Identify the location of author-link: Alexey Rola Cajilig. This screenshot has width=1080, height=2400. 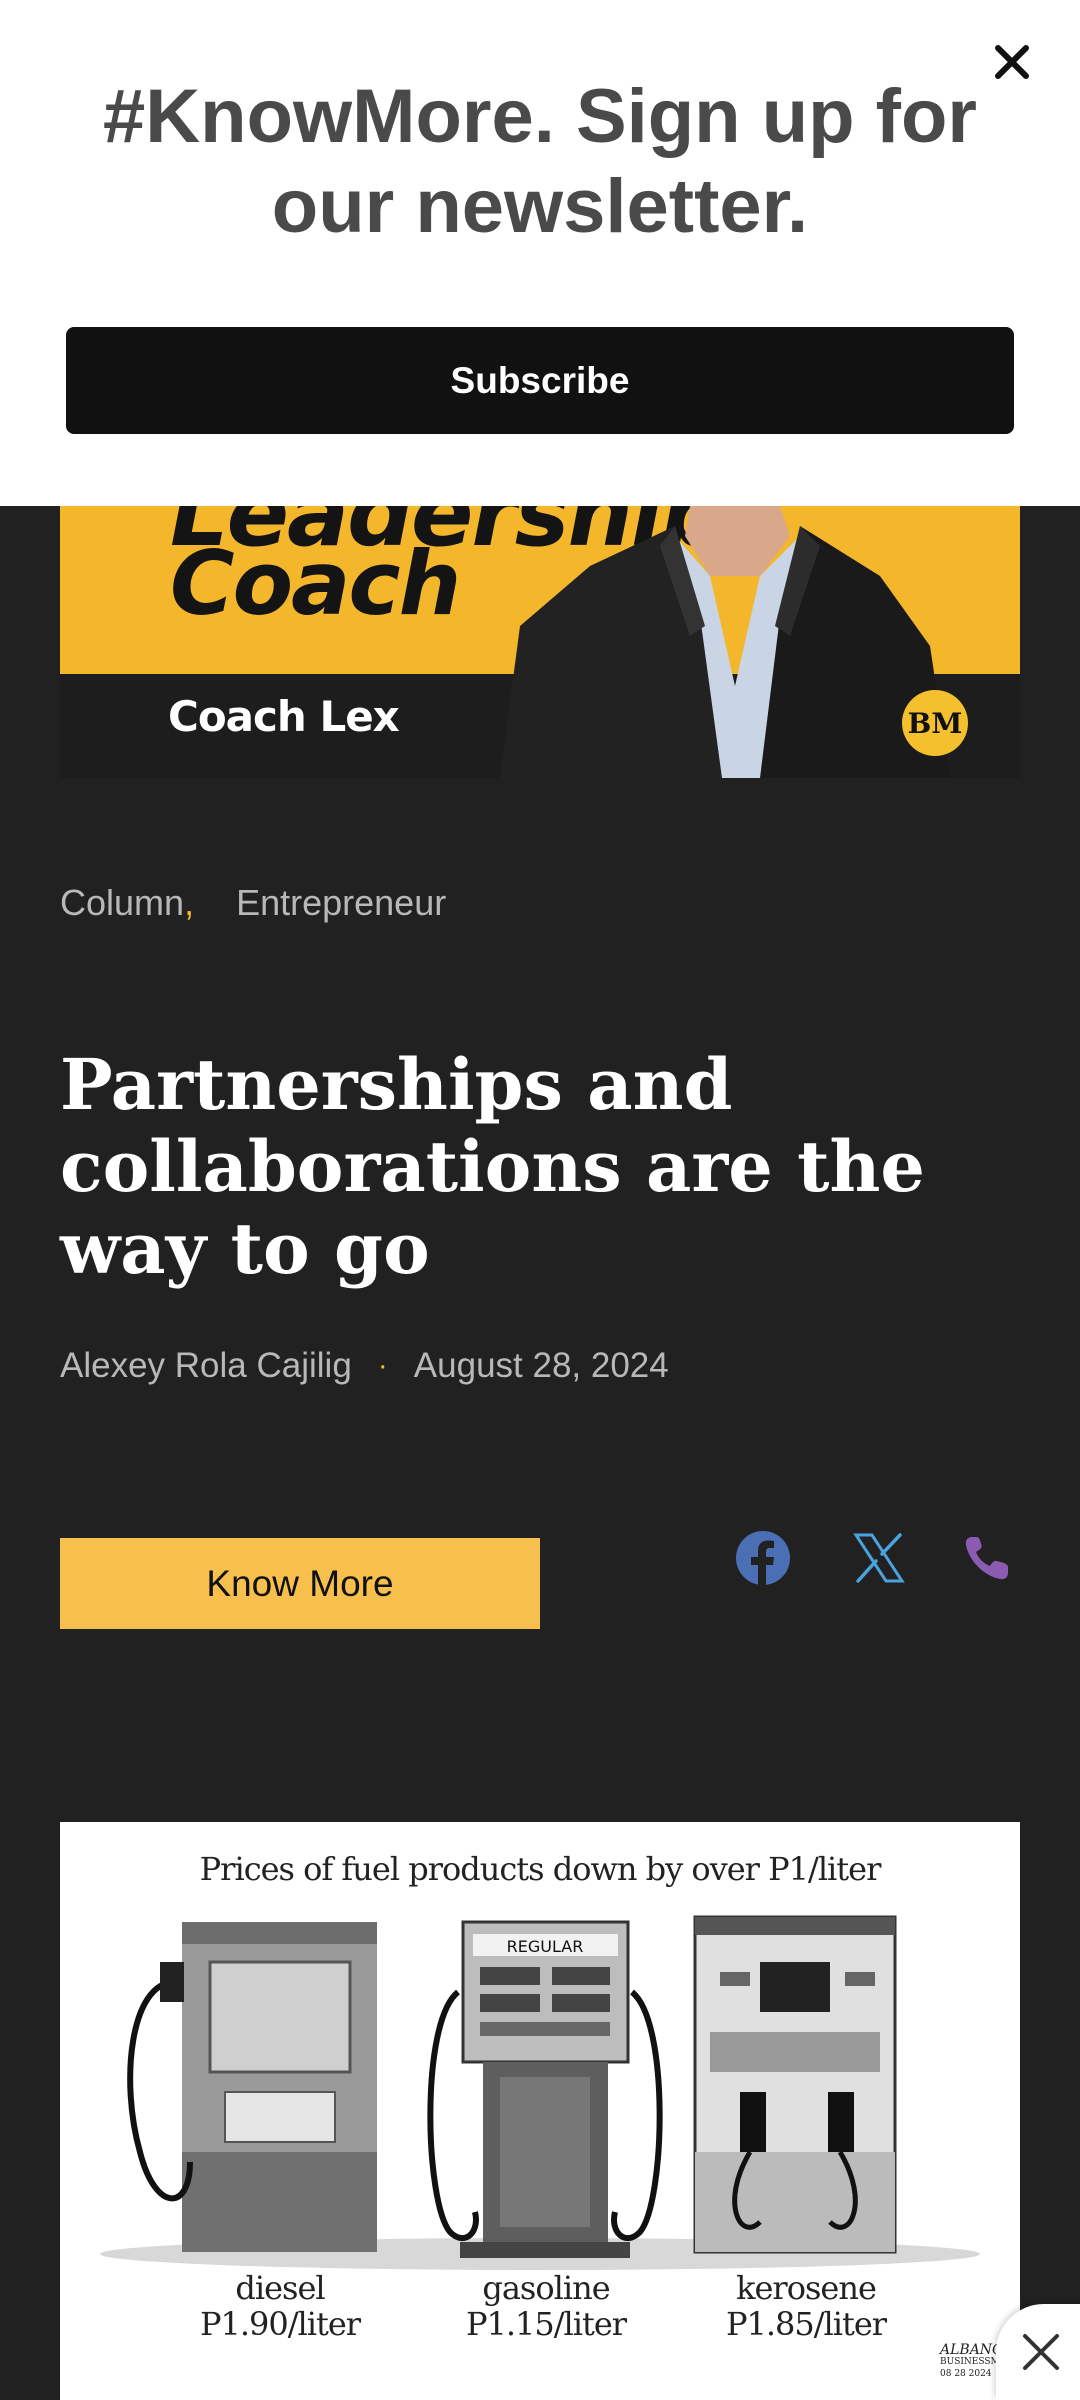
(206, 1366).